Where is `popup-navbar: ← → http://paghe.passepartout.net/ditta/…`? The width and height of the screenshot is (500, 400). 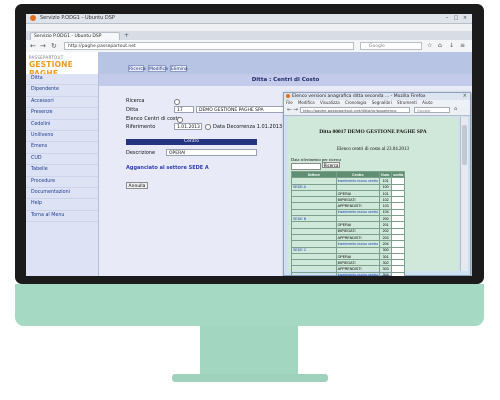 popup-navbar: ← → http://paghe.passepartout.net/ditta/… is located at coordinates (377, 111).